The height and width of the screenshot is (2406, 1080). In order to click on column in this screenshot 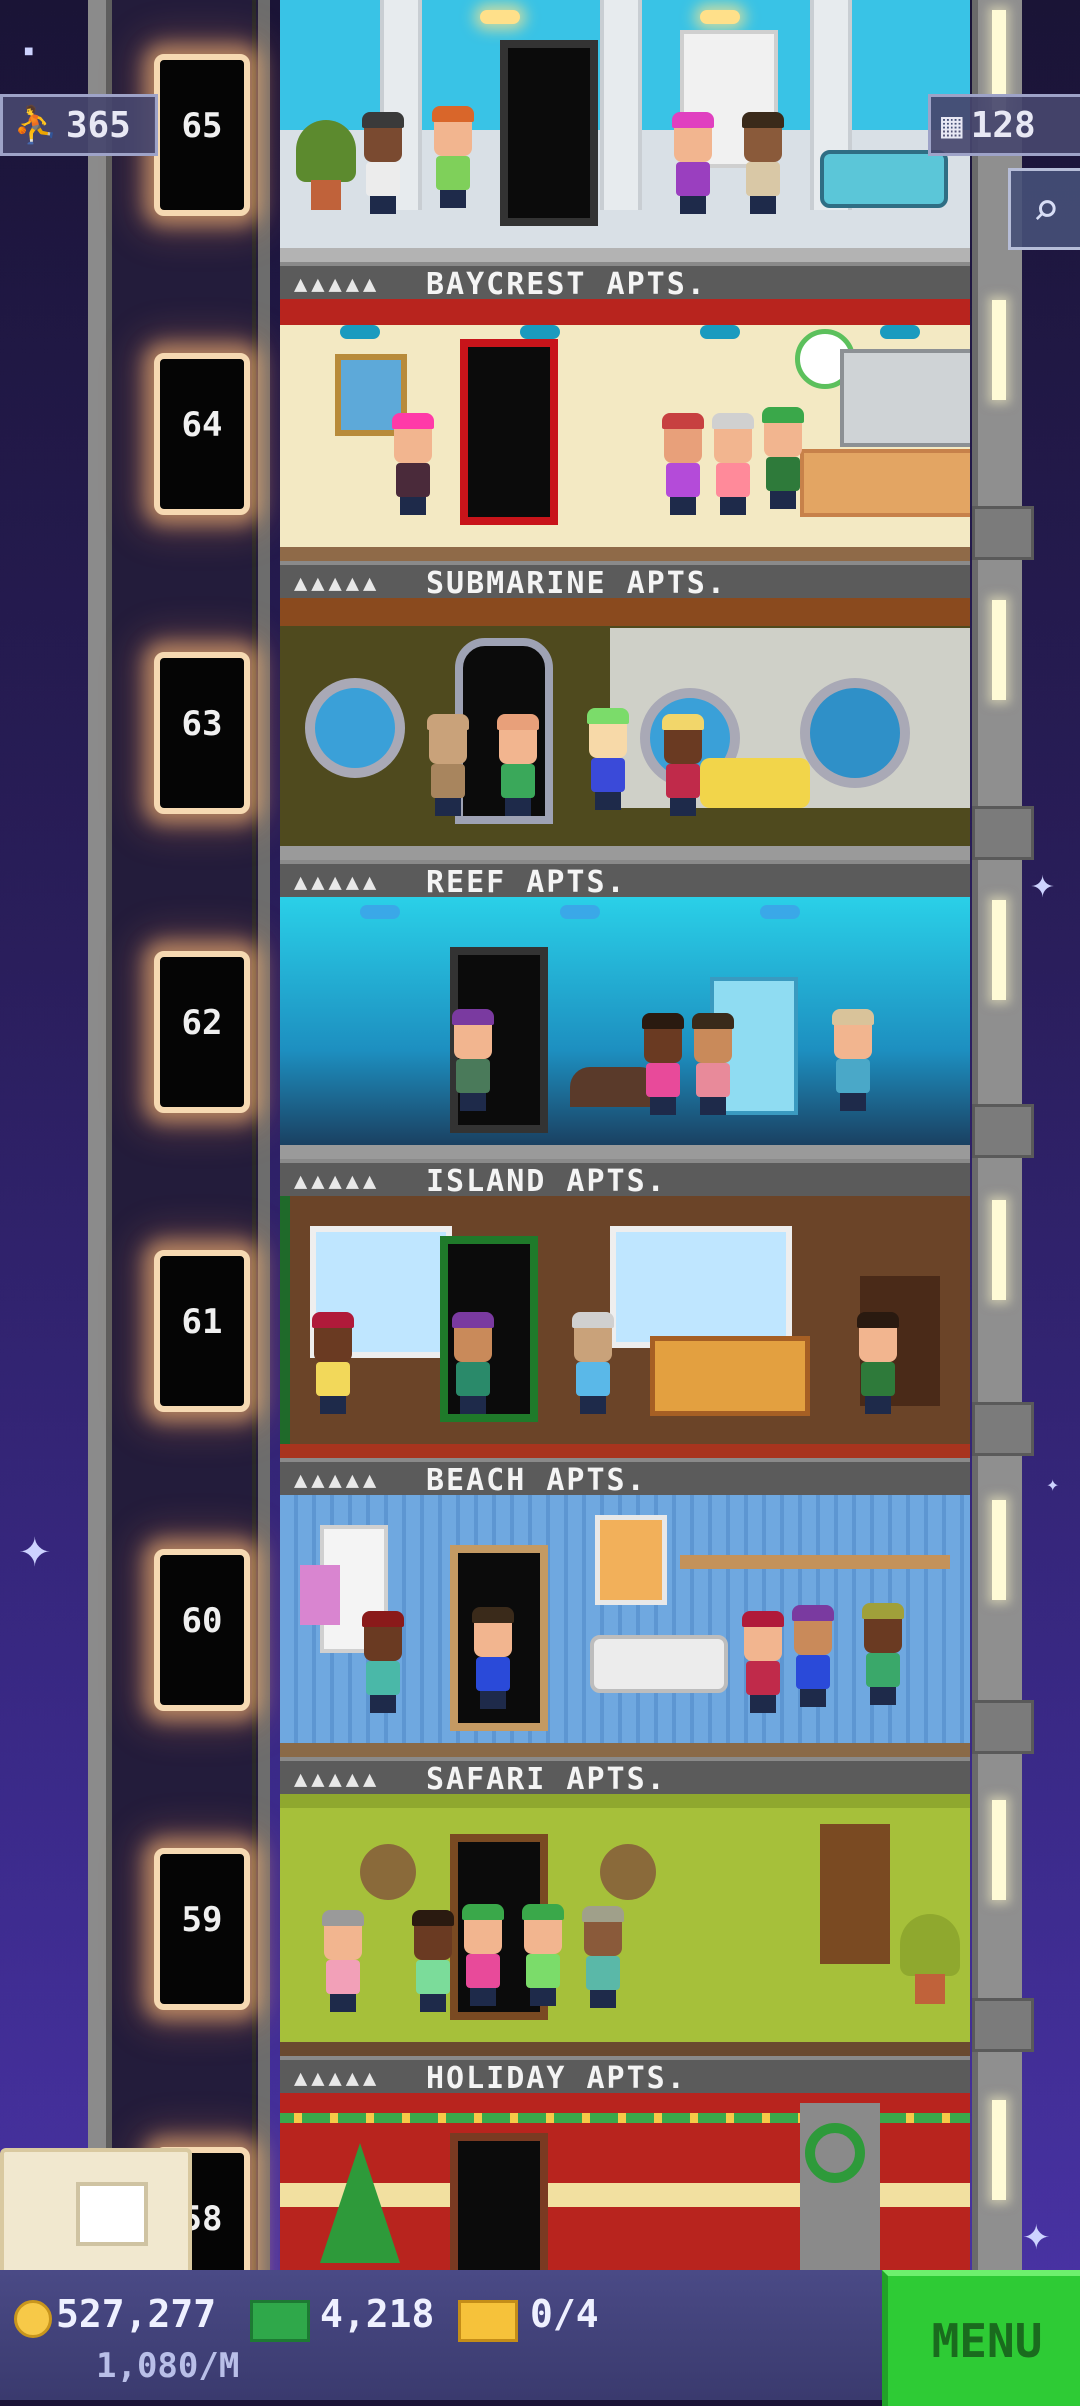, I will do `click(621, 105)`.